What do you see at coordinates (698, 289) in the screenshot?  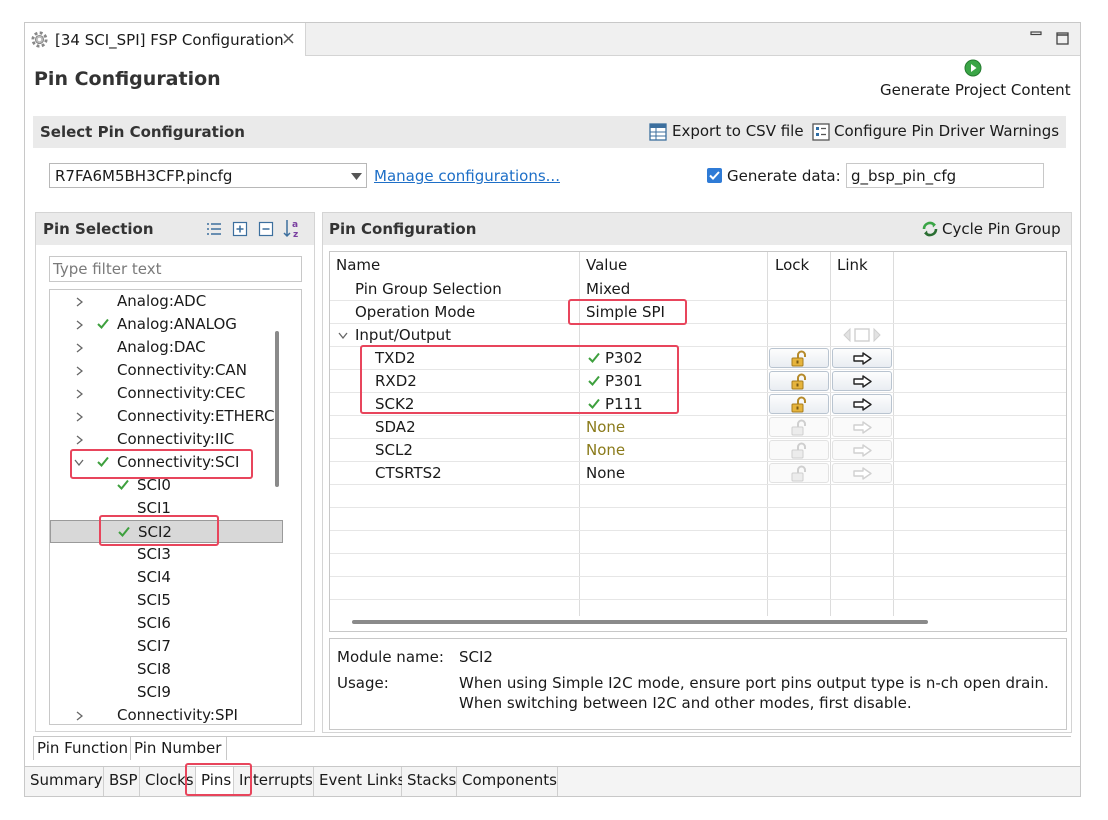 I see `table-row: Pin Group Selection Mixed` at bounding box center [698, 289].